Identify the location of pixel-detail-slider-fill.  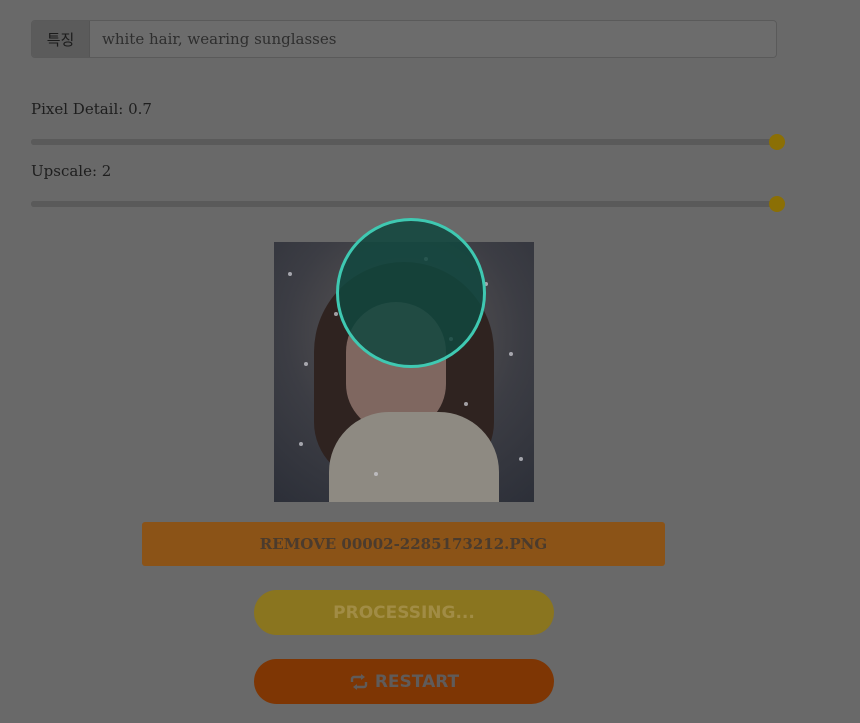
(404, 142).